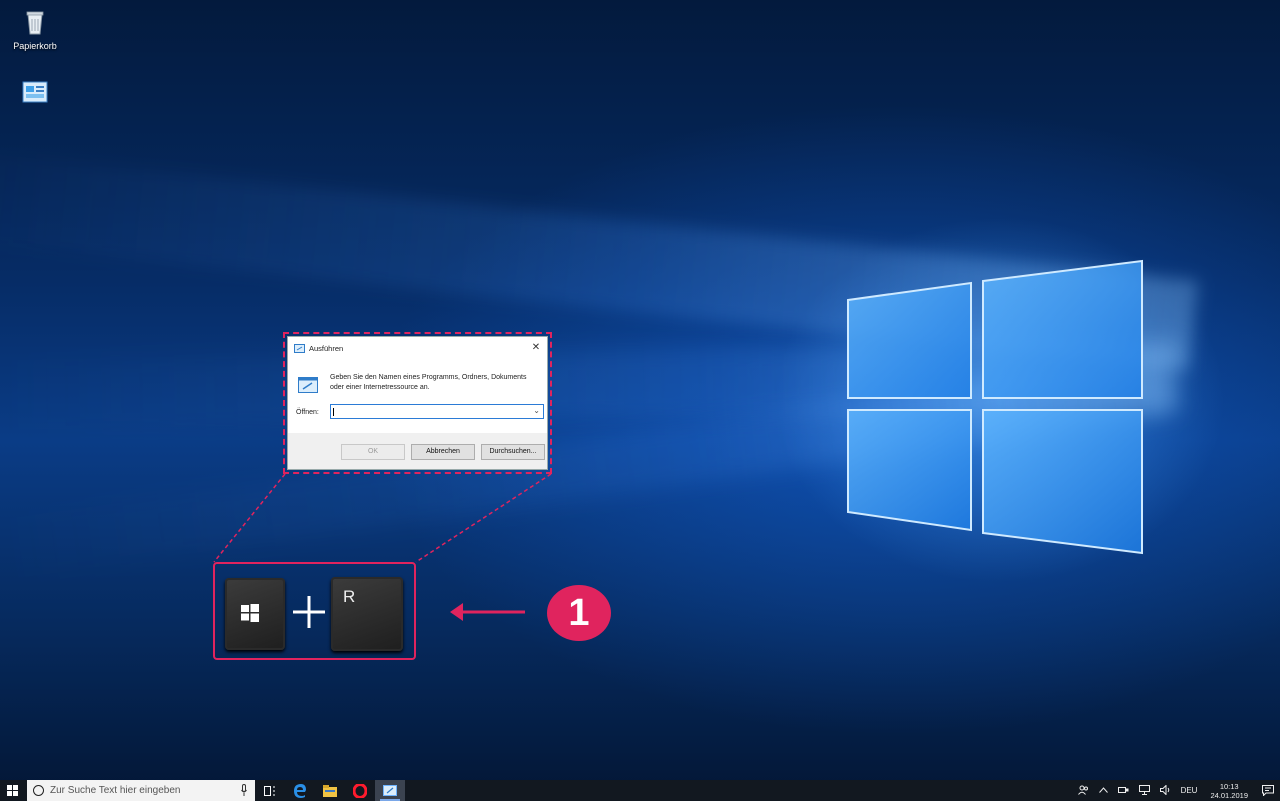 The image size is (1280, 801). I want to click on microphone-icon, so click(244, 790).